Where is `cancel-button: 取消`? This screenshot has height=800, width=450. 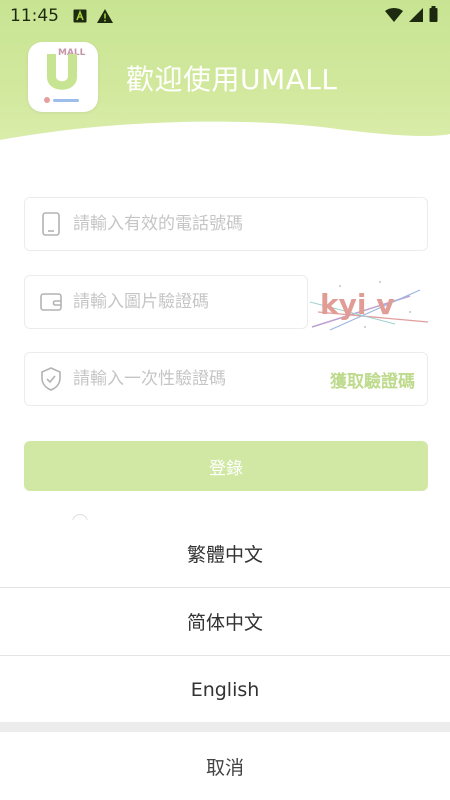
cancel-button: 取消 is located at coordinates (225, 766).